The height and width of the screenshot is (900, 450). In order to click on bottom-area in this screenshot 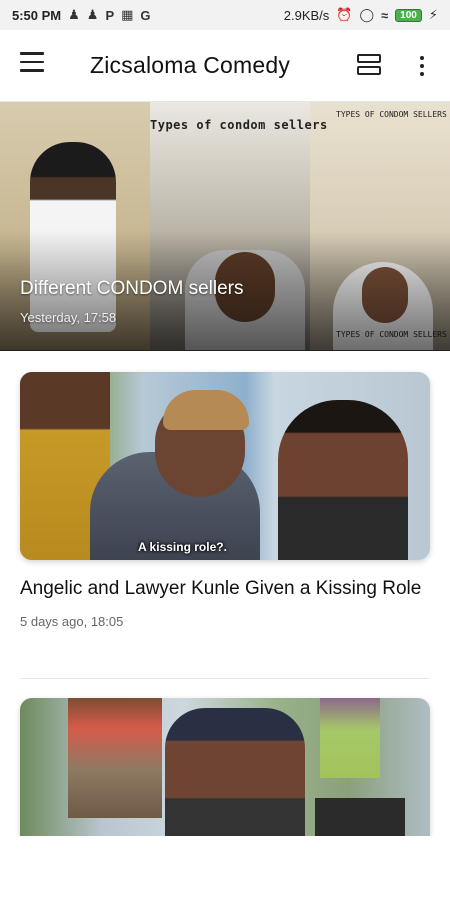, I will do `click(225, 868)`.